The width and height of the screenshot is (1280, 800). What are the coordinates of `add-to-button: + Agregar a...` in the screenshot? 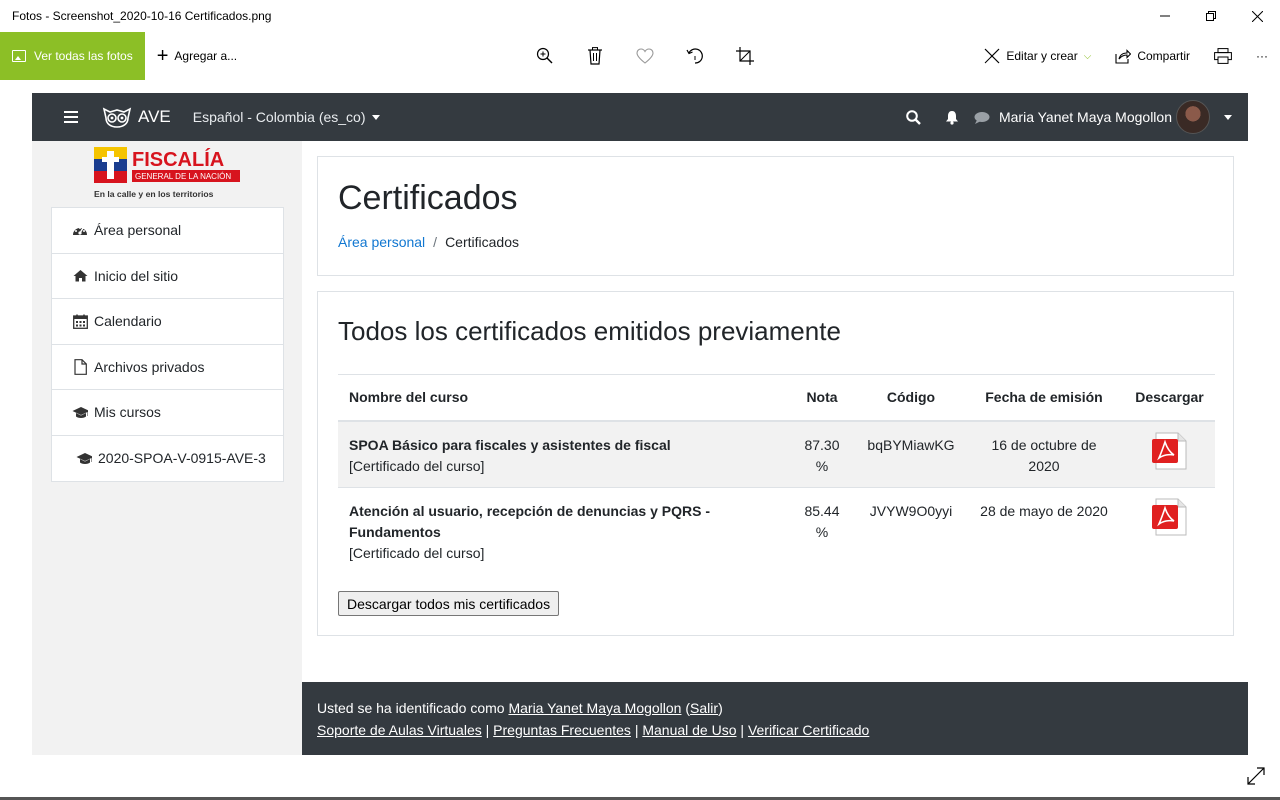 It's located at (197, 56).